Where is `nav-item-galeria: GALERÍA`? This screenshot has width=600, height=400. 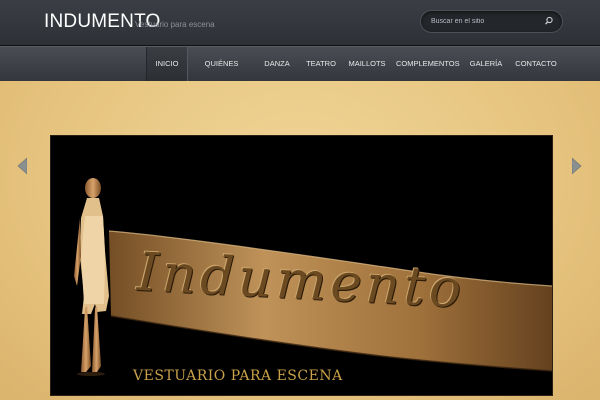
nav-item-galeria: GALERÍA is located at coordinates (486, 64).